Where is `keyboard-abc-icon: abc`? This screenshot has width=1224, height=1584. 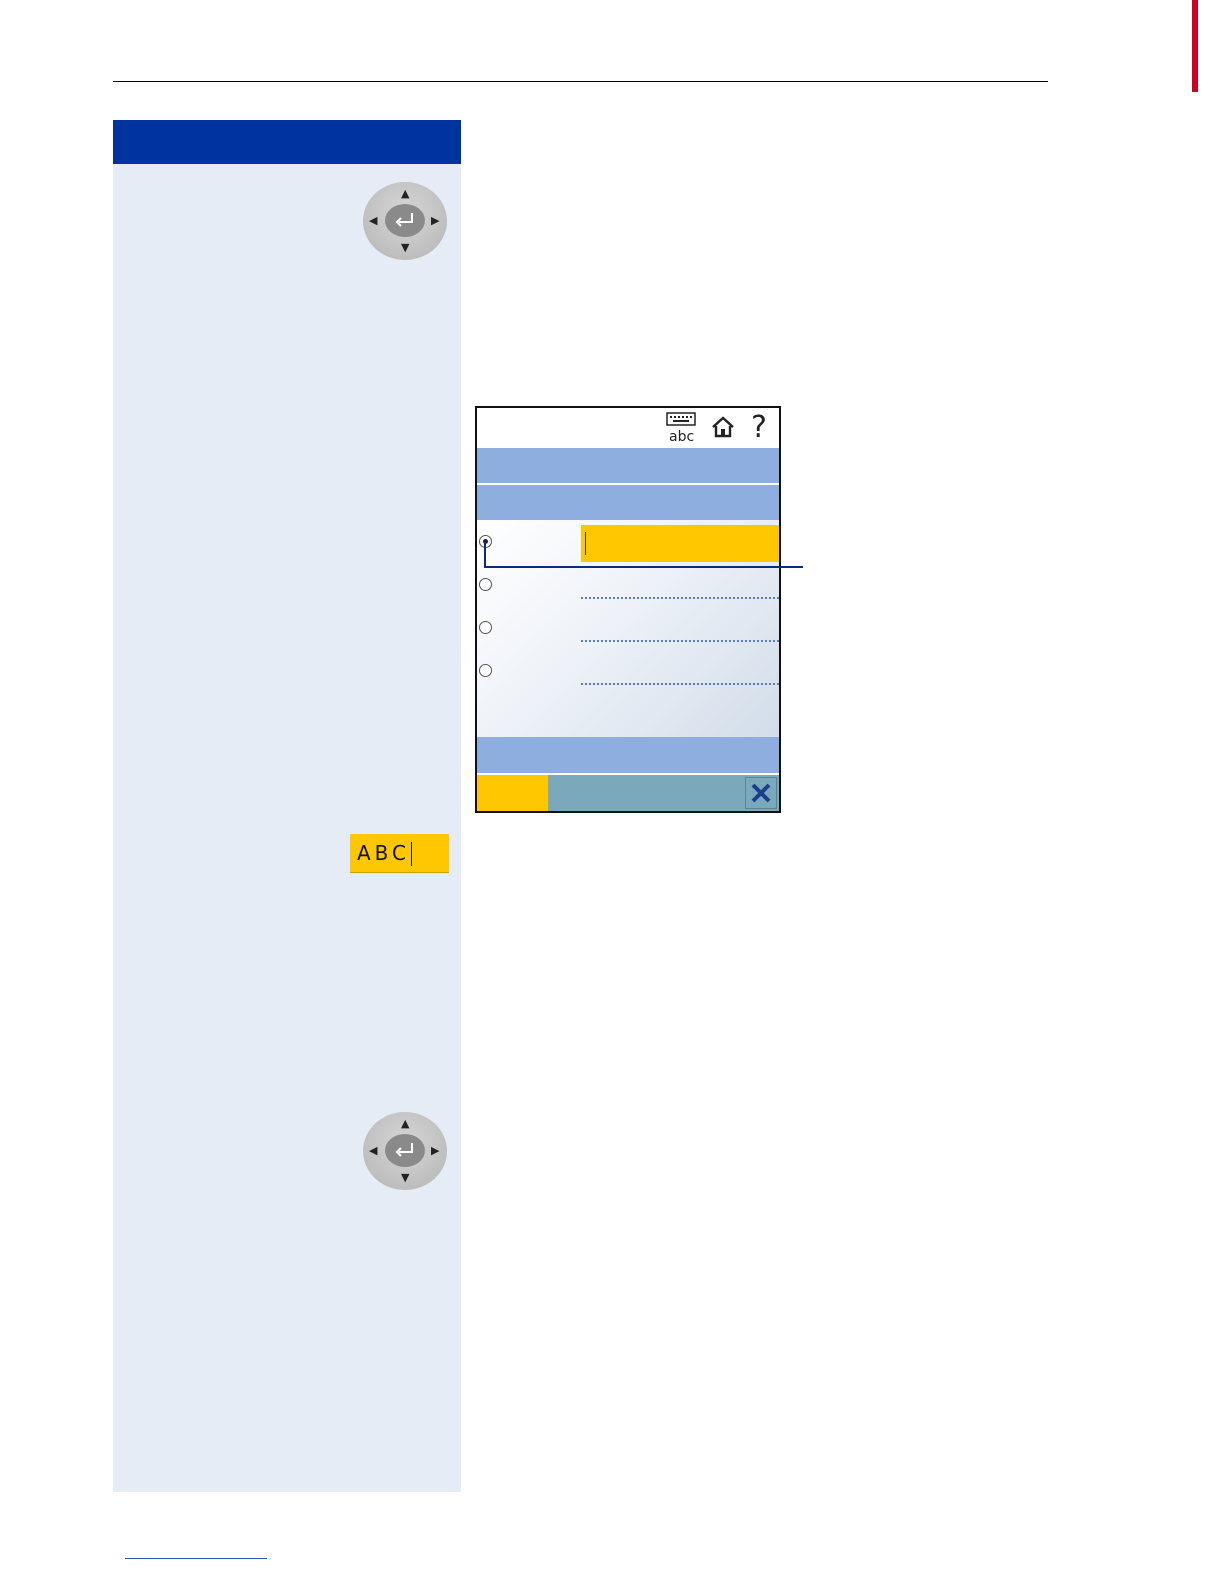
keyboard-abc-icon: abc is located at coordinates (682, 428).